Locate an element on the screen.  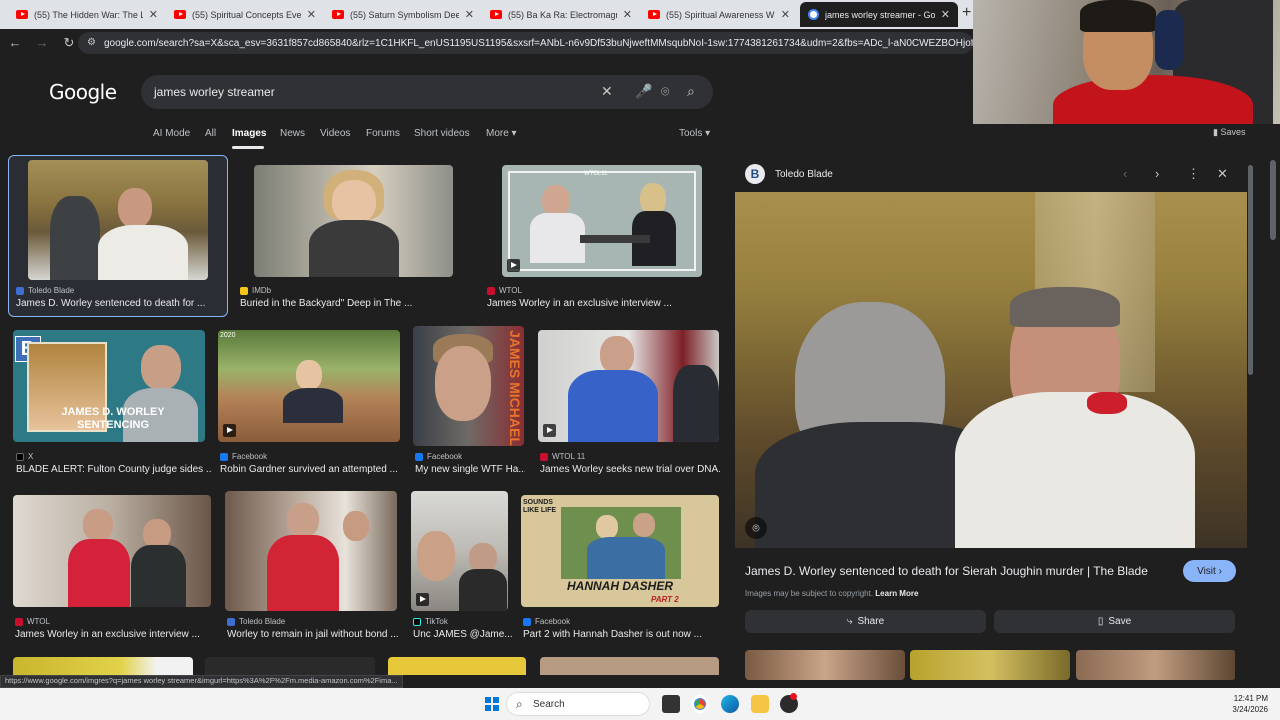
tab-short-videos: Short videos is located at coordinates (442, 133).